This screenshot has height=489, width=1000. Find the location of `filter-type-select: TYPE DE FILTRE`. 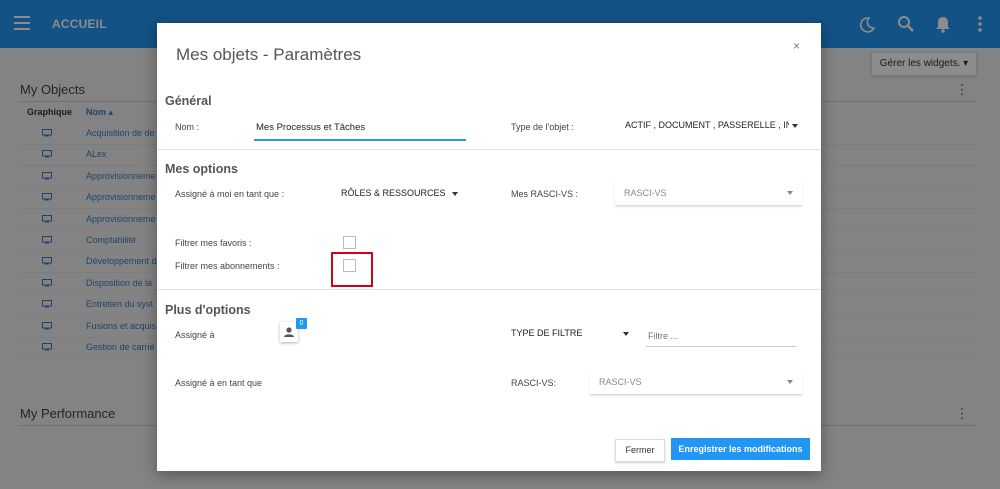

filter-type-select: TYPE DE FILTRE is located at coordinates (571, 332).